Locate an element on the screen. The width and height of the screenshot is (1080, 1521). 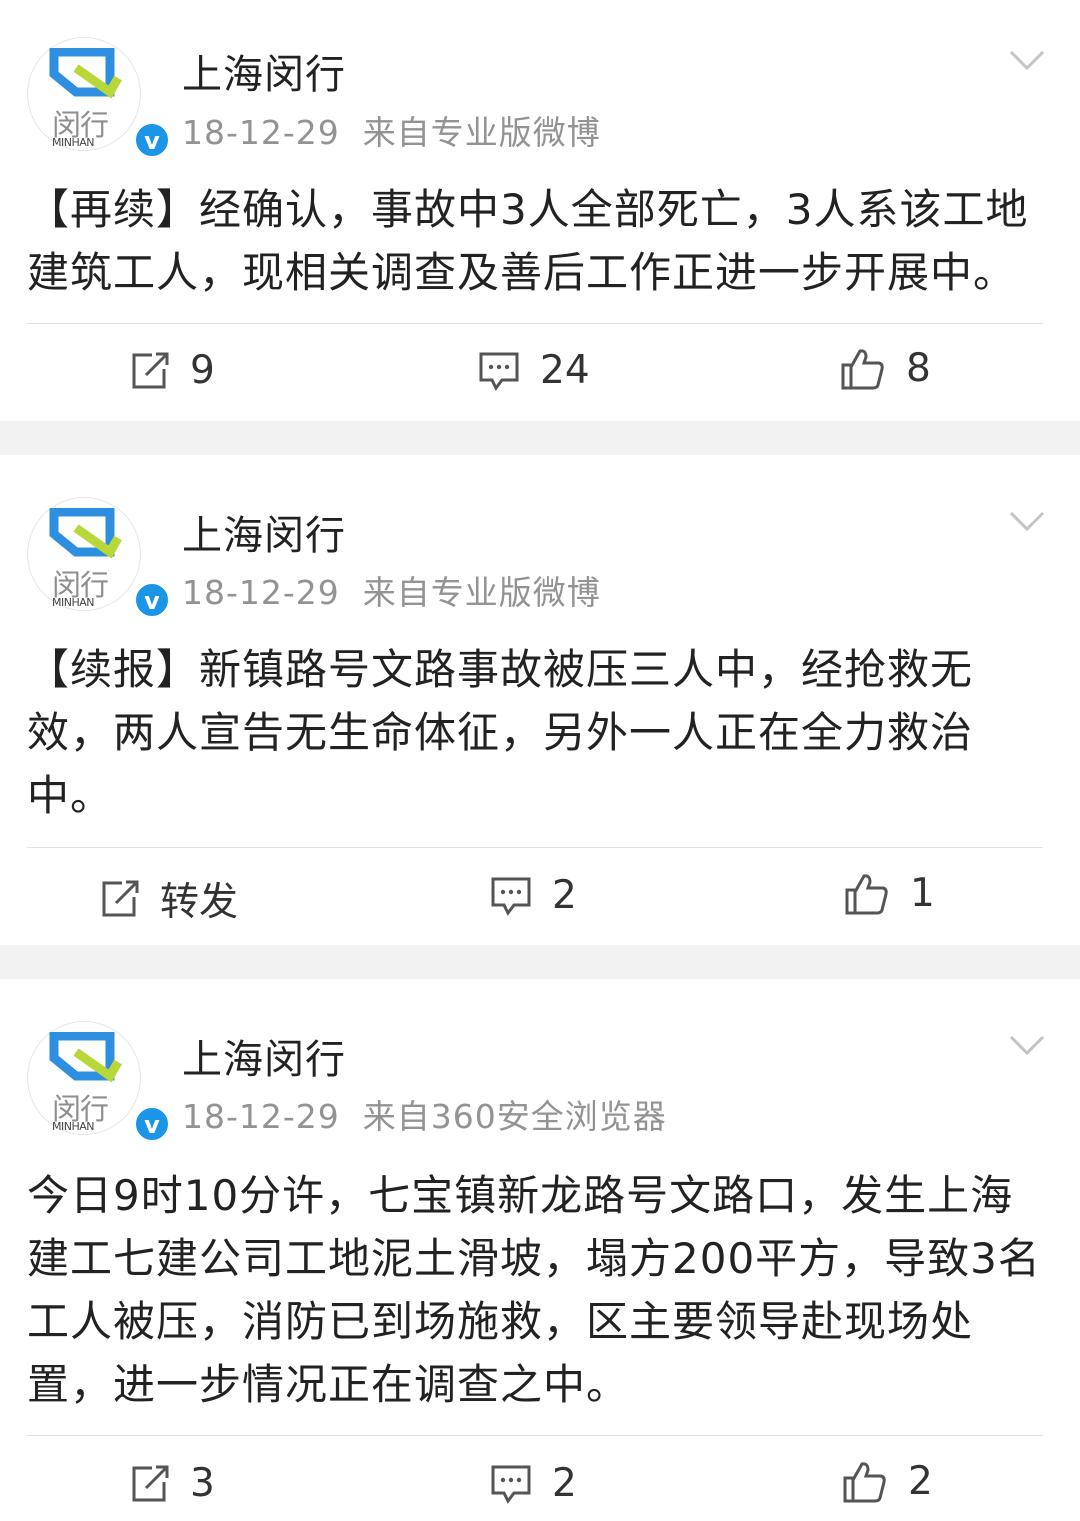
like-count: 2 is located at coordinates (920, 1481).